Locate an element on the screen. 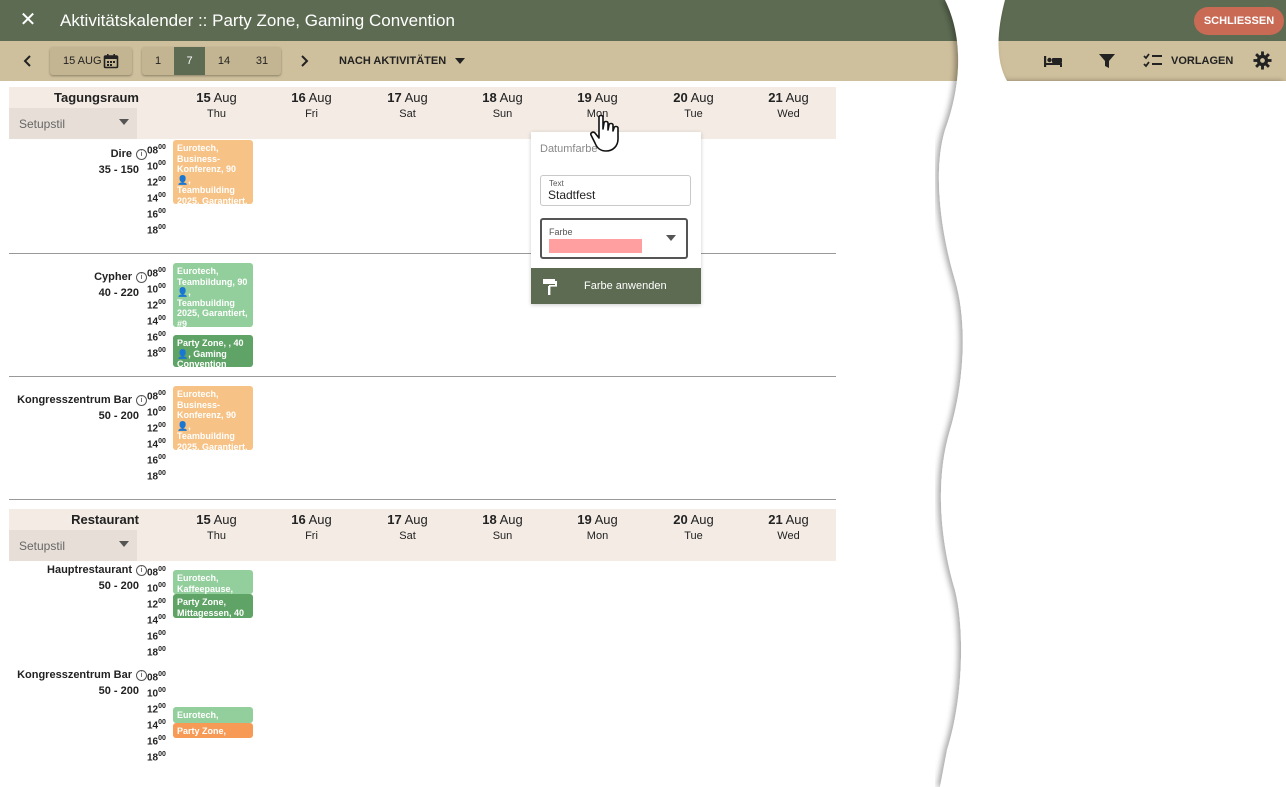 The height and width of the screenshot is (787, 1286). paint-roller-icon is located at coordinates (550, 287).